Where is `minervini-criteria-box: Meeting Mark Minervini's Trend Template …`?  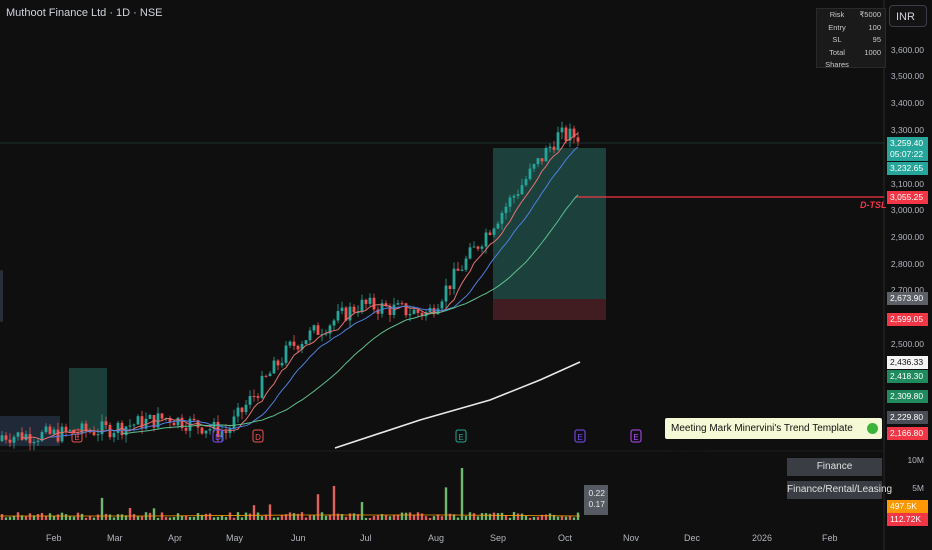
minervini-criteria-box: Meeting Mark Minervini's Trend Template … is located at coordinates (773, 436).